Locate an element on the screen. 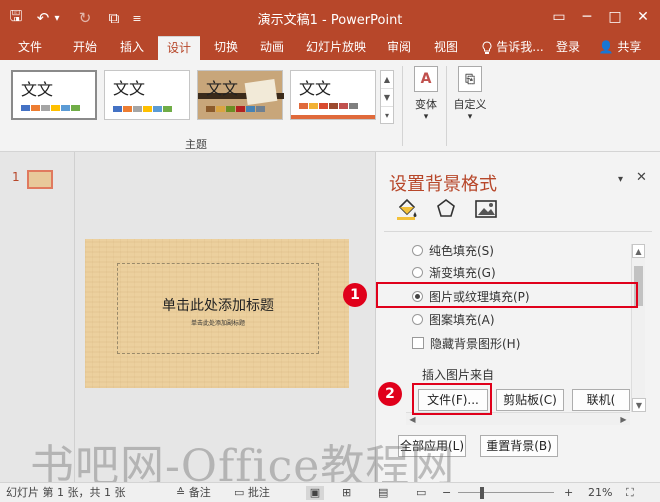 The height and width of the screenshot is (502, 660). slide-title: 单击此处添加标题 is located at coordinates (218, 305).